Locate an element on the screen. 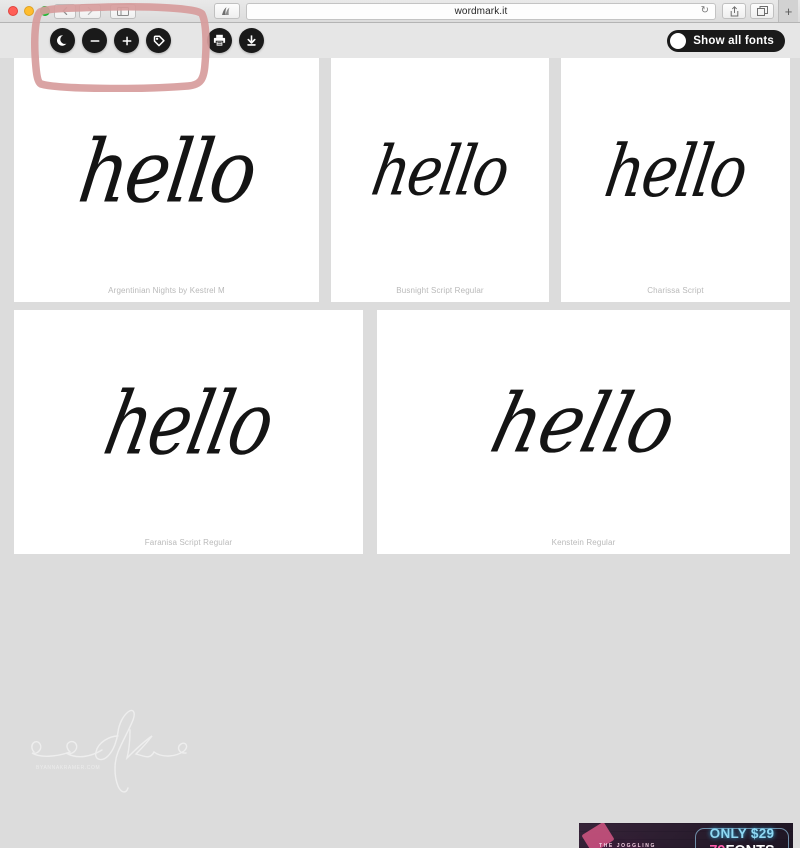  toolbar-button-group is located at coordinates (132, 40).